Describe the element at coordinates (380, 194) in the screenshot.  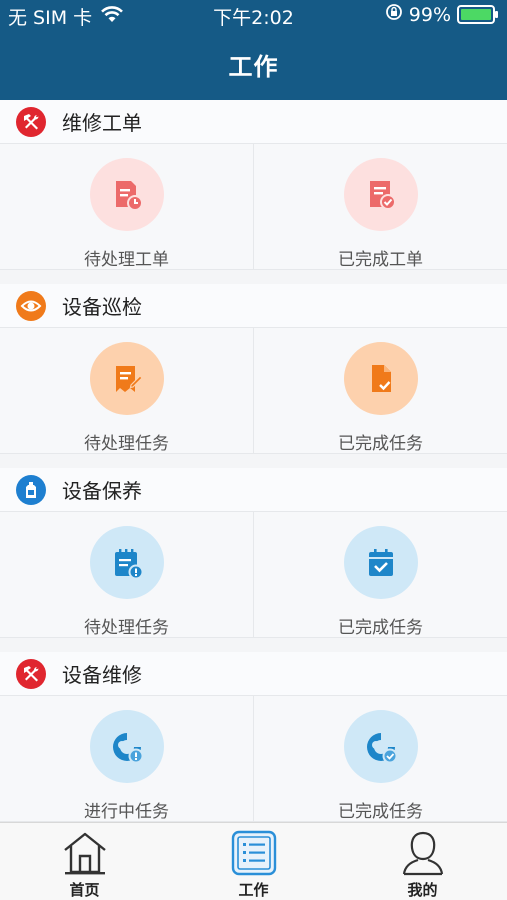
I see `completed-order-icon` at that location.